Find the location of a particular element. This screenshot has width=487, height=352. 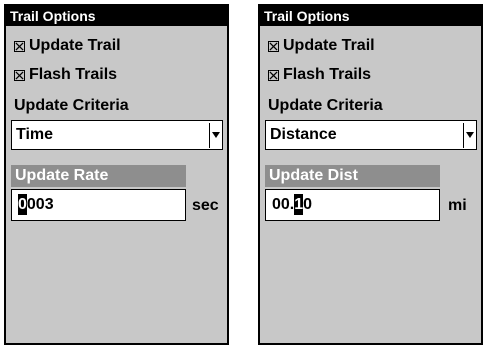

unit-label: sec is located at coordinates (205, 205).